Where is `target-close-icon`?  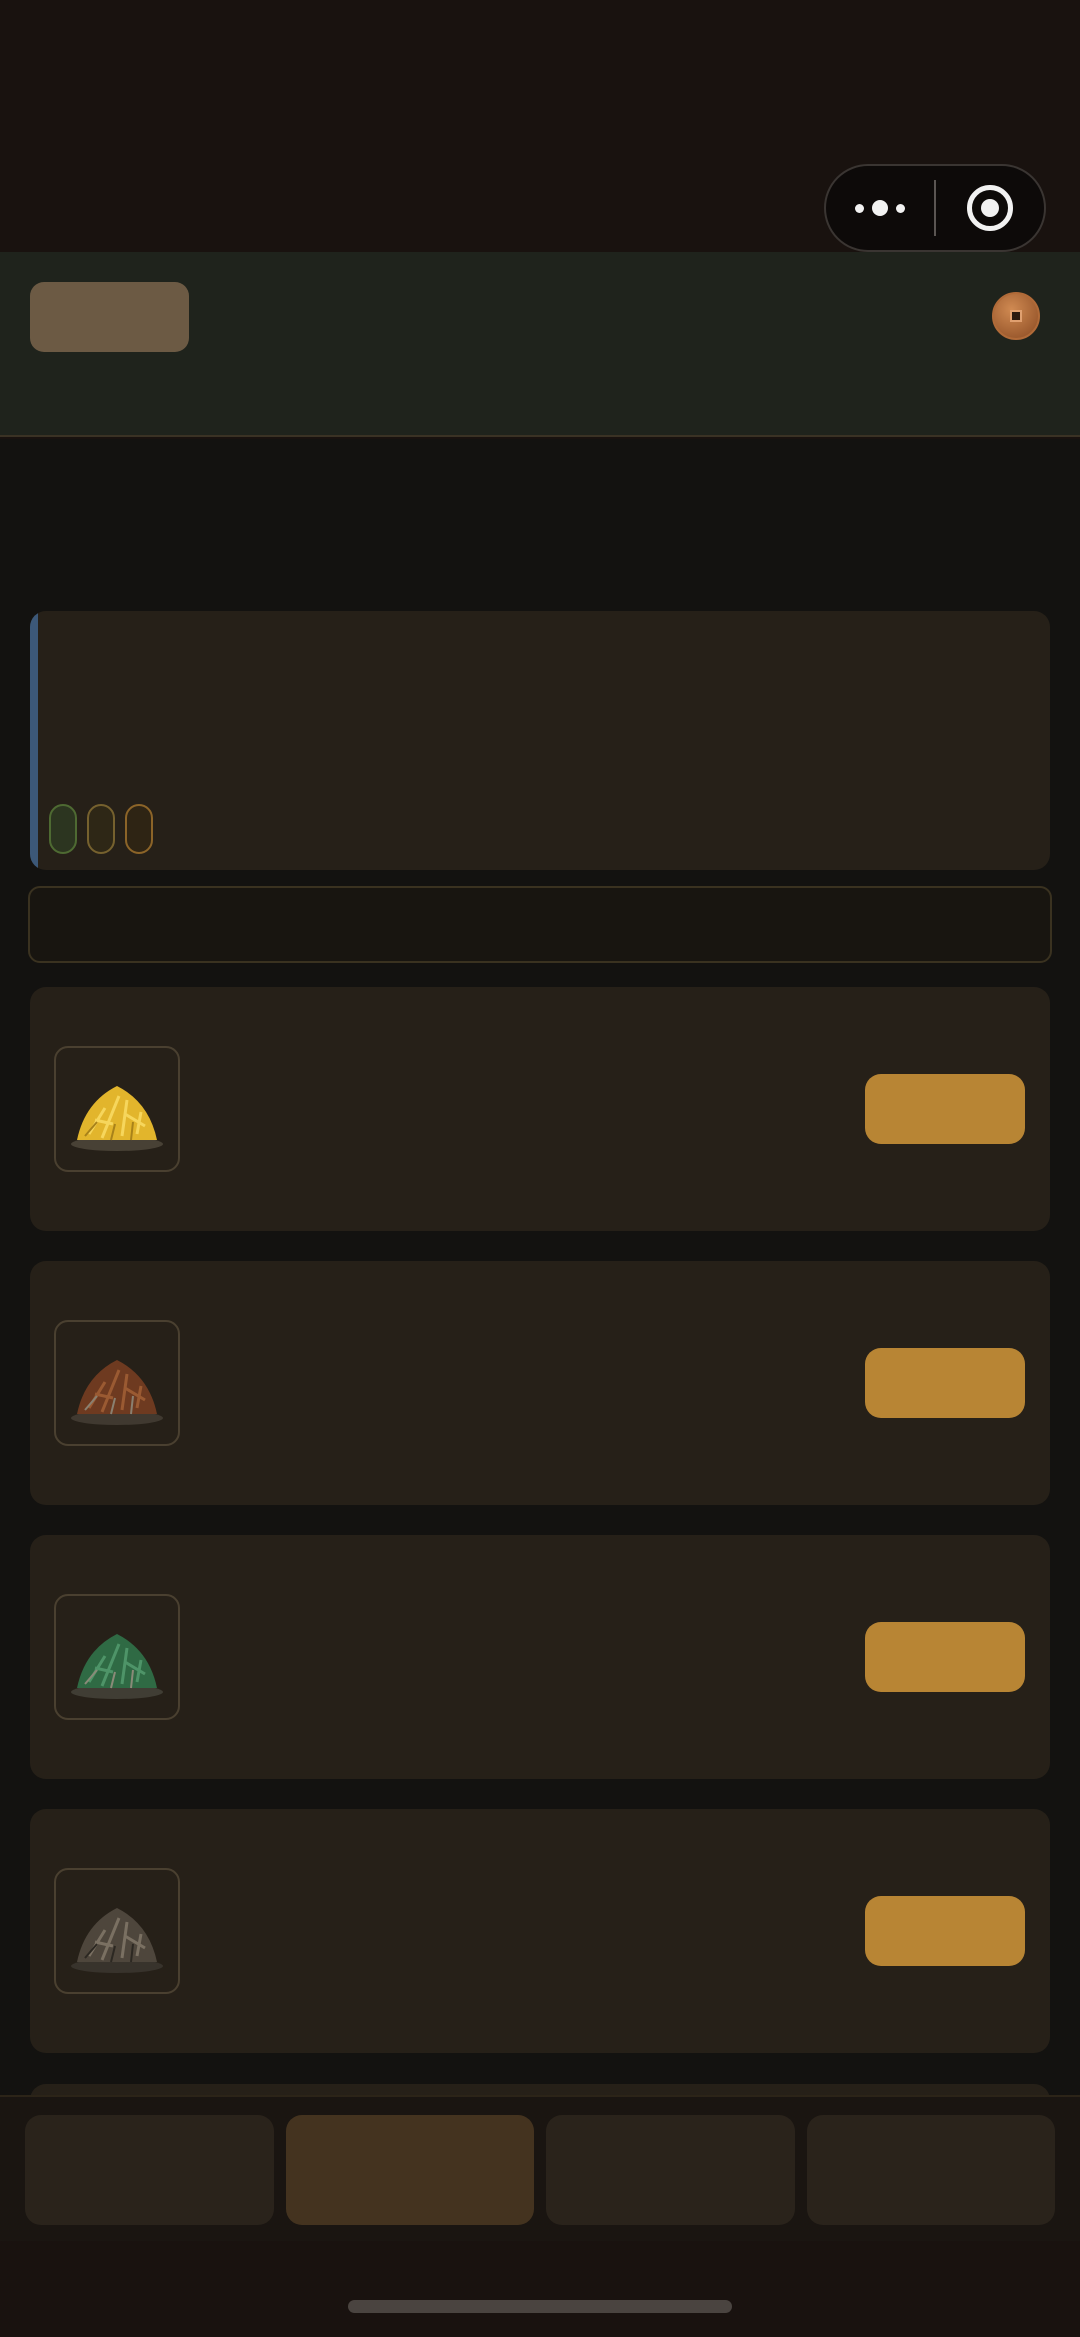 target-close-icon is located at coordinates (990, 208).